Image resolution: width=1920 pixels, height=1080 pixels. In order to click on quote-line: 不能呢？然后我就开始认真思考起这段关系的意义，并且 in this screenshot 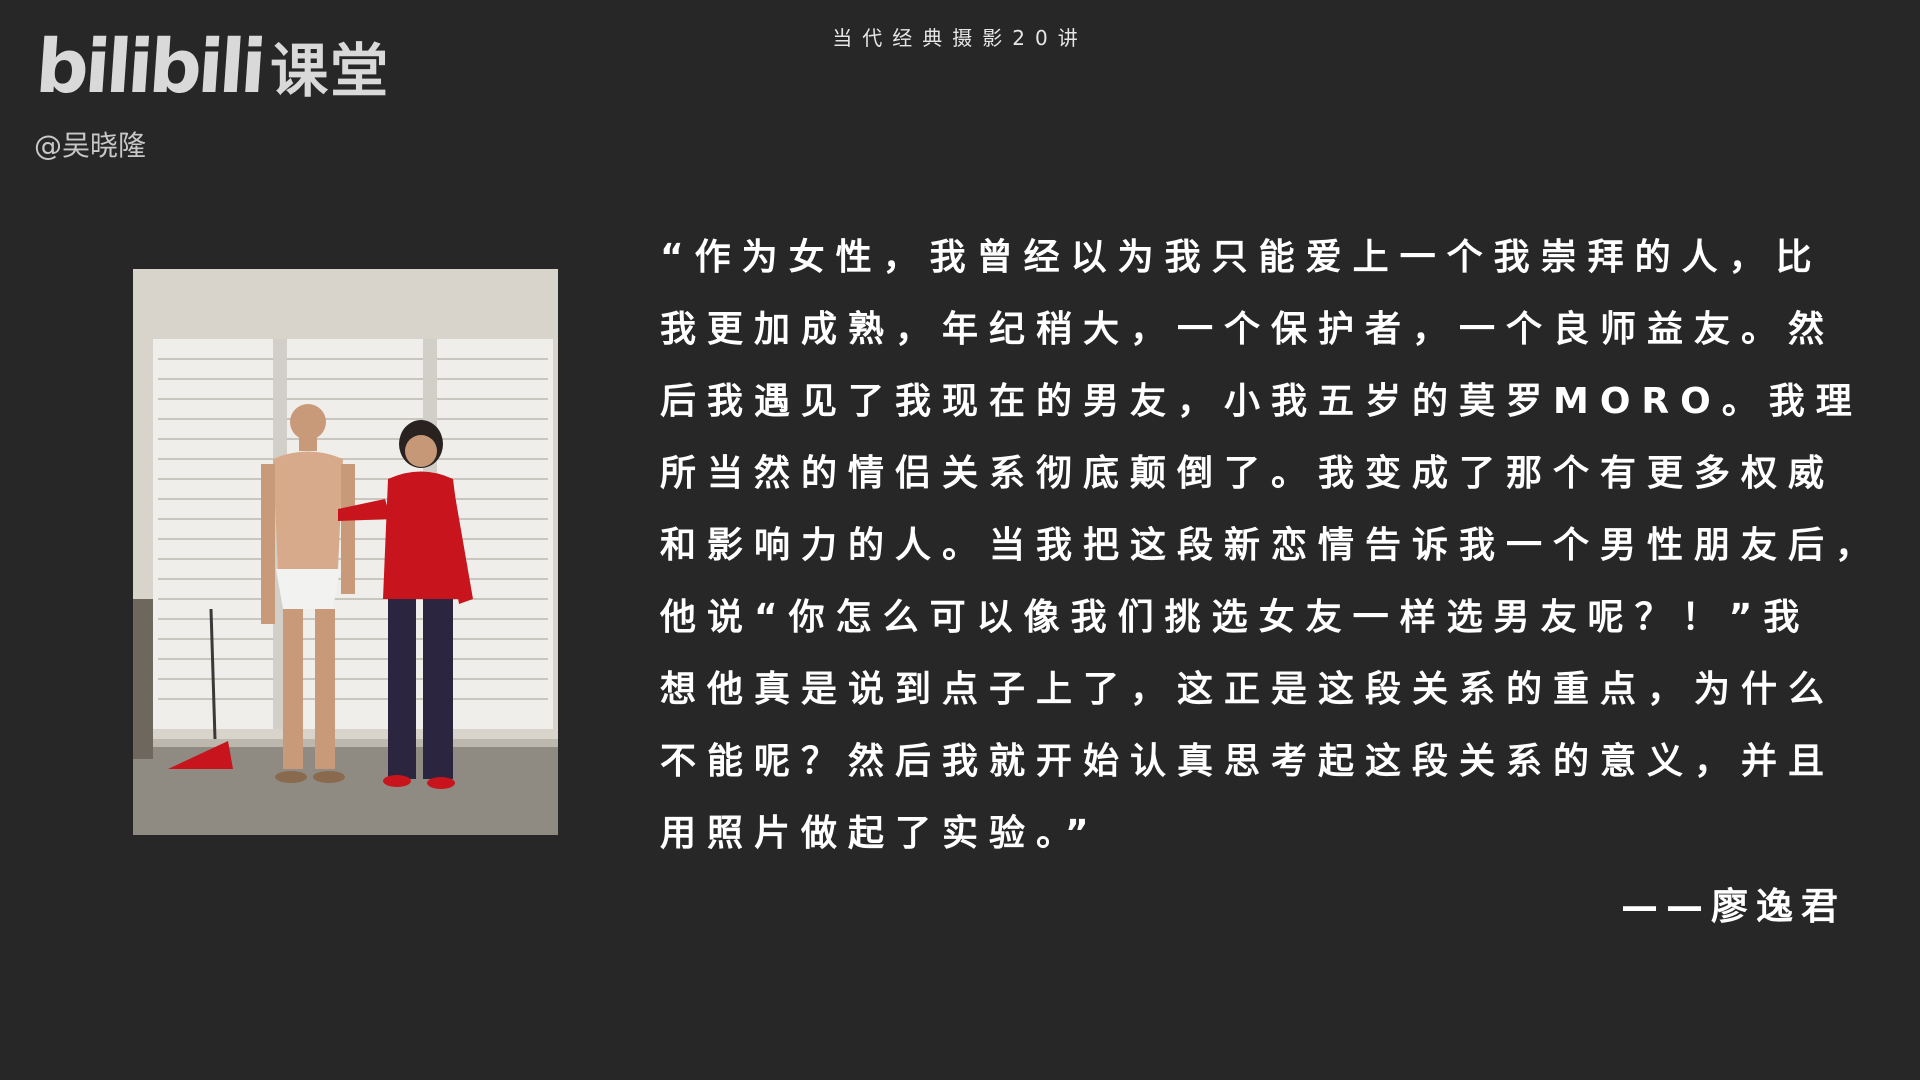, I will do `click(1248, 761)`.